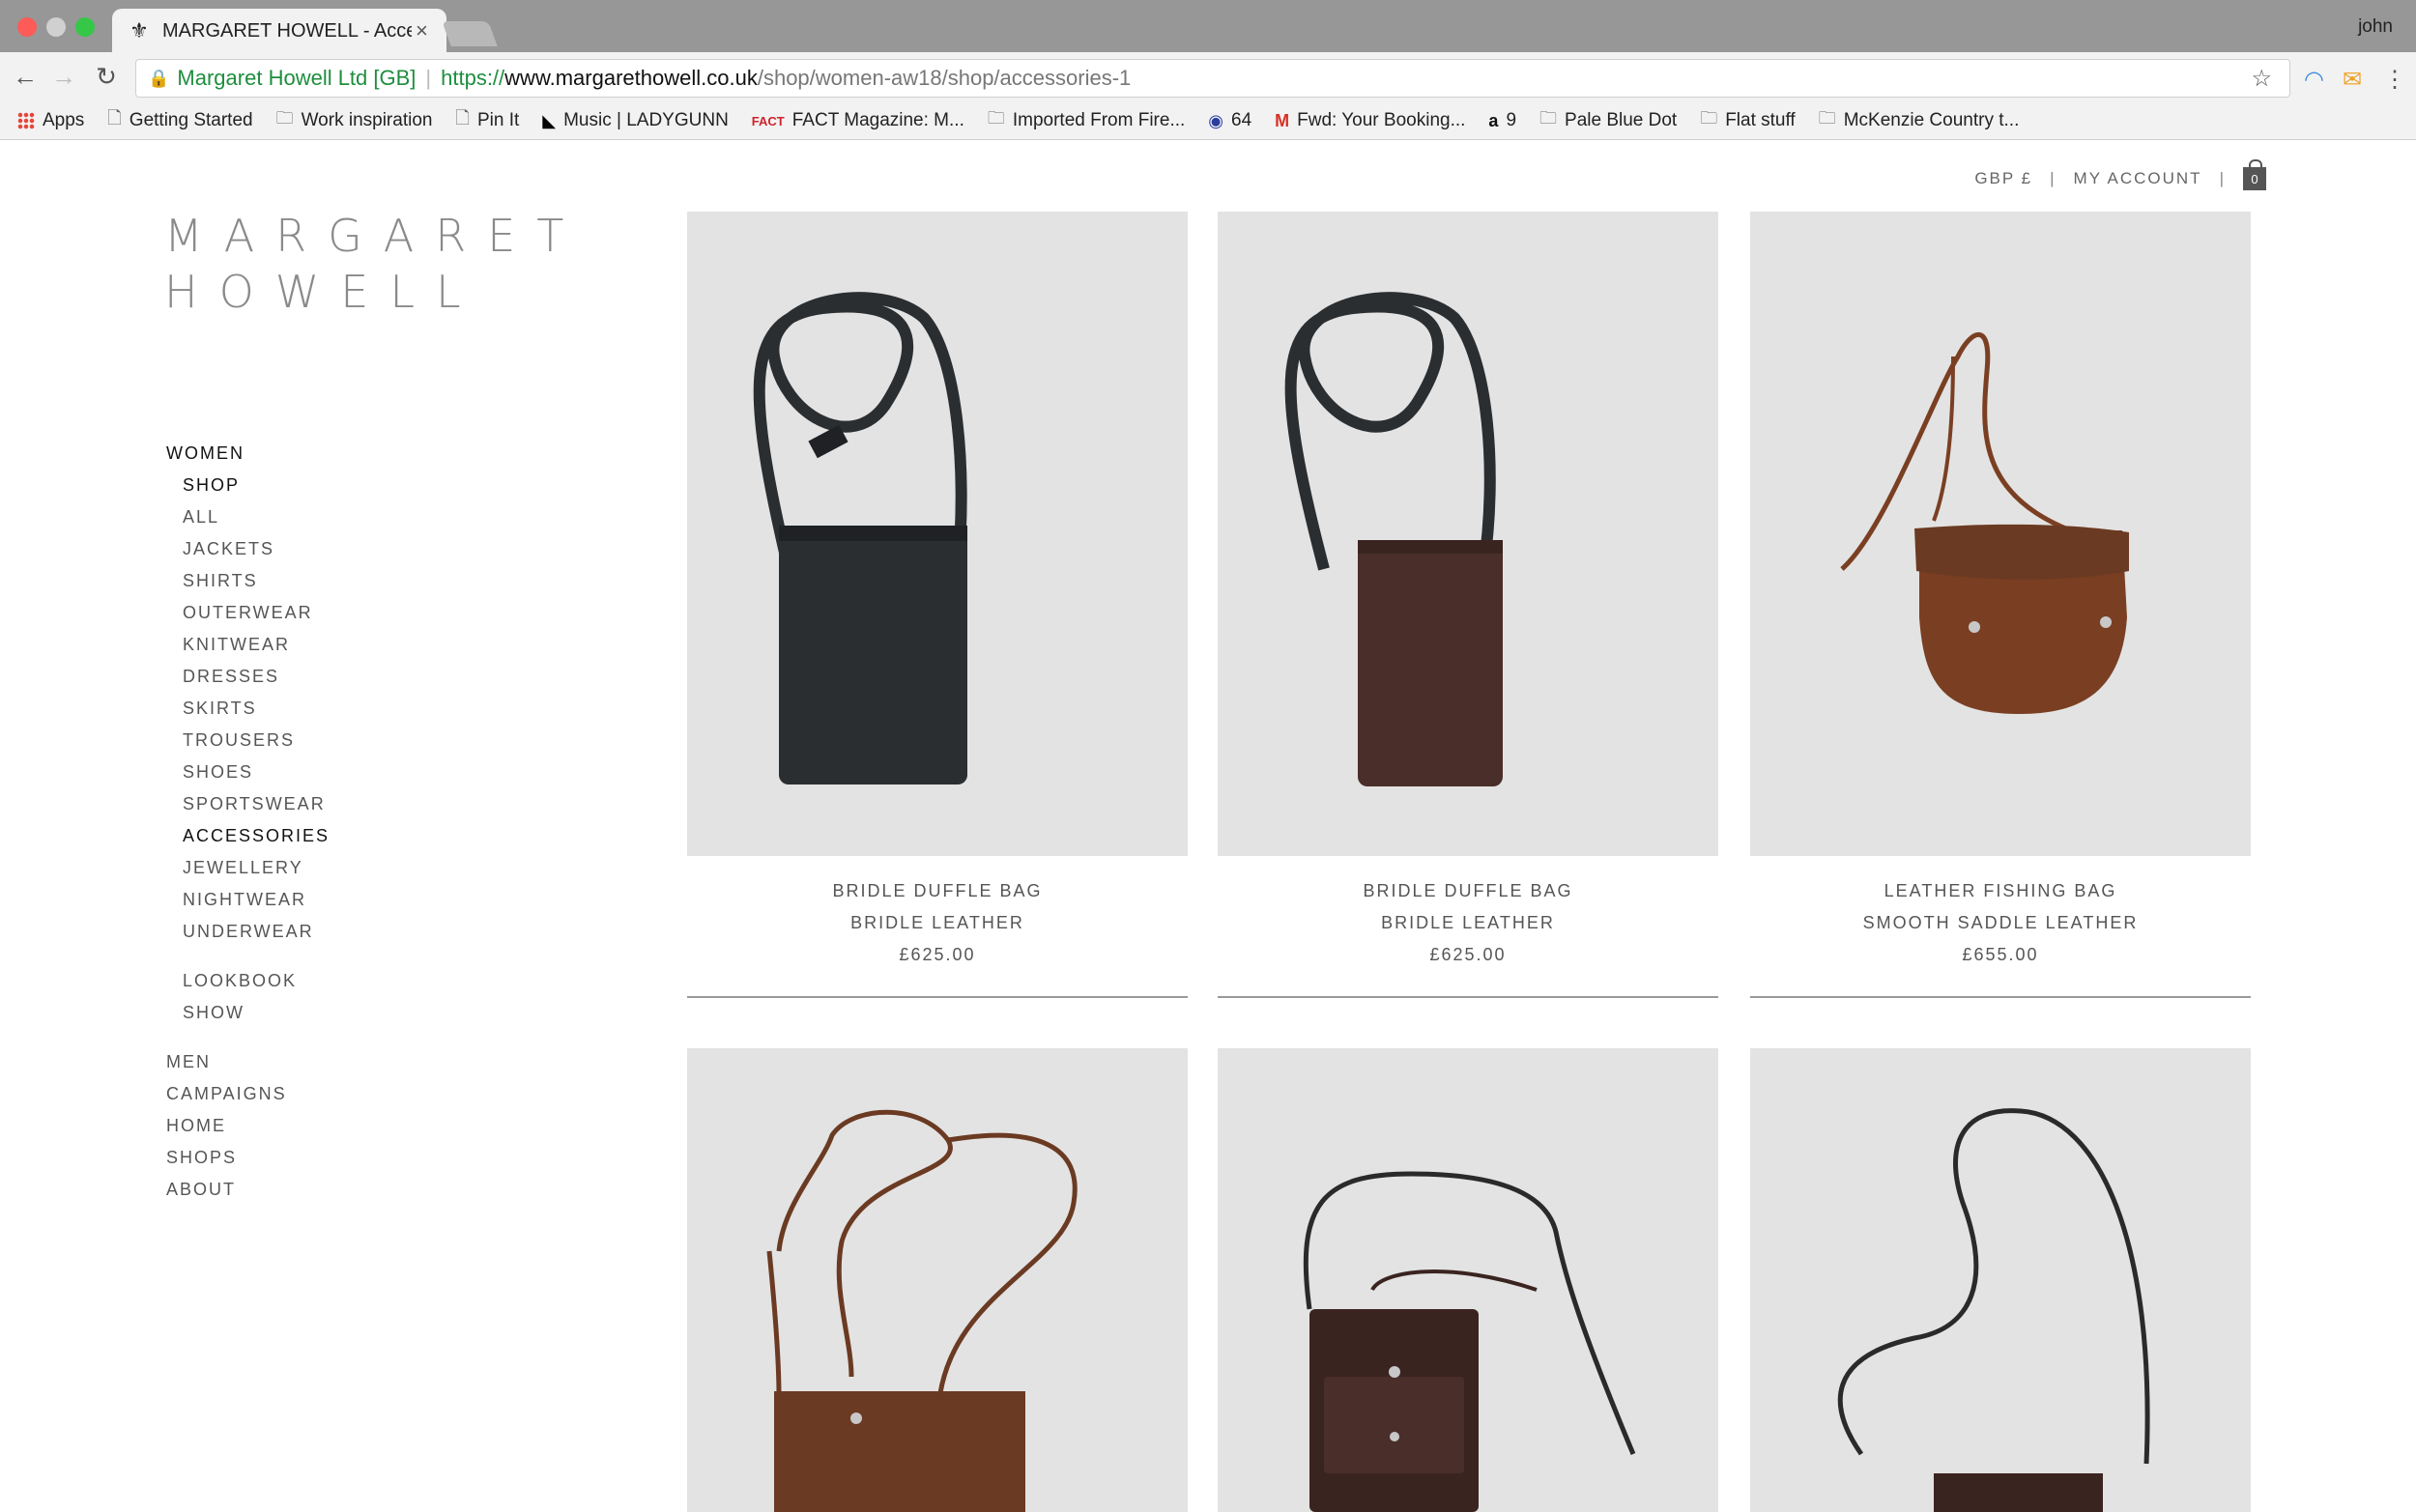 This screenshot has height=1512, width=2416. Describe the element at coordinates (248, 1094) in the screenshot. I see `nav-campaigns: CAMPAIGNS` at that location.